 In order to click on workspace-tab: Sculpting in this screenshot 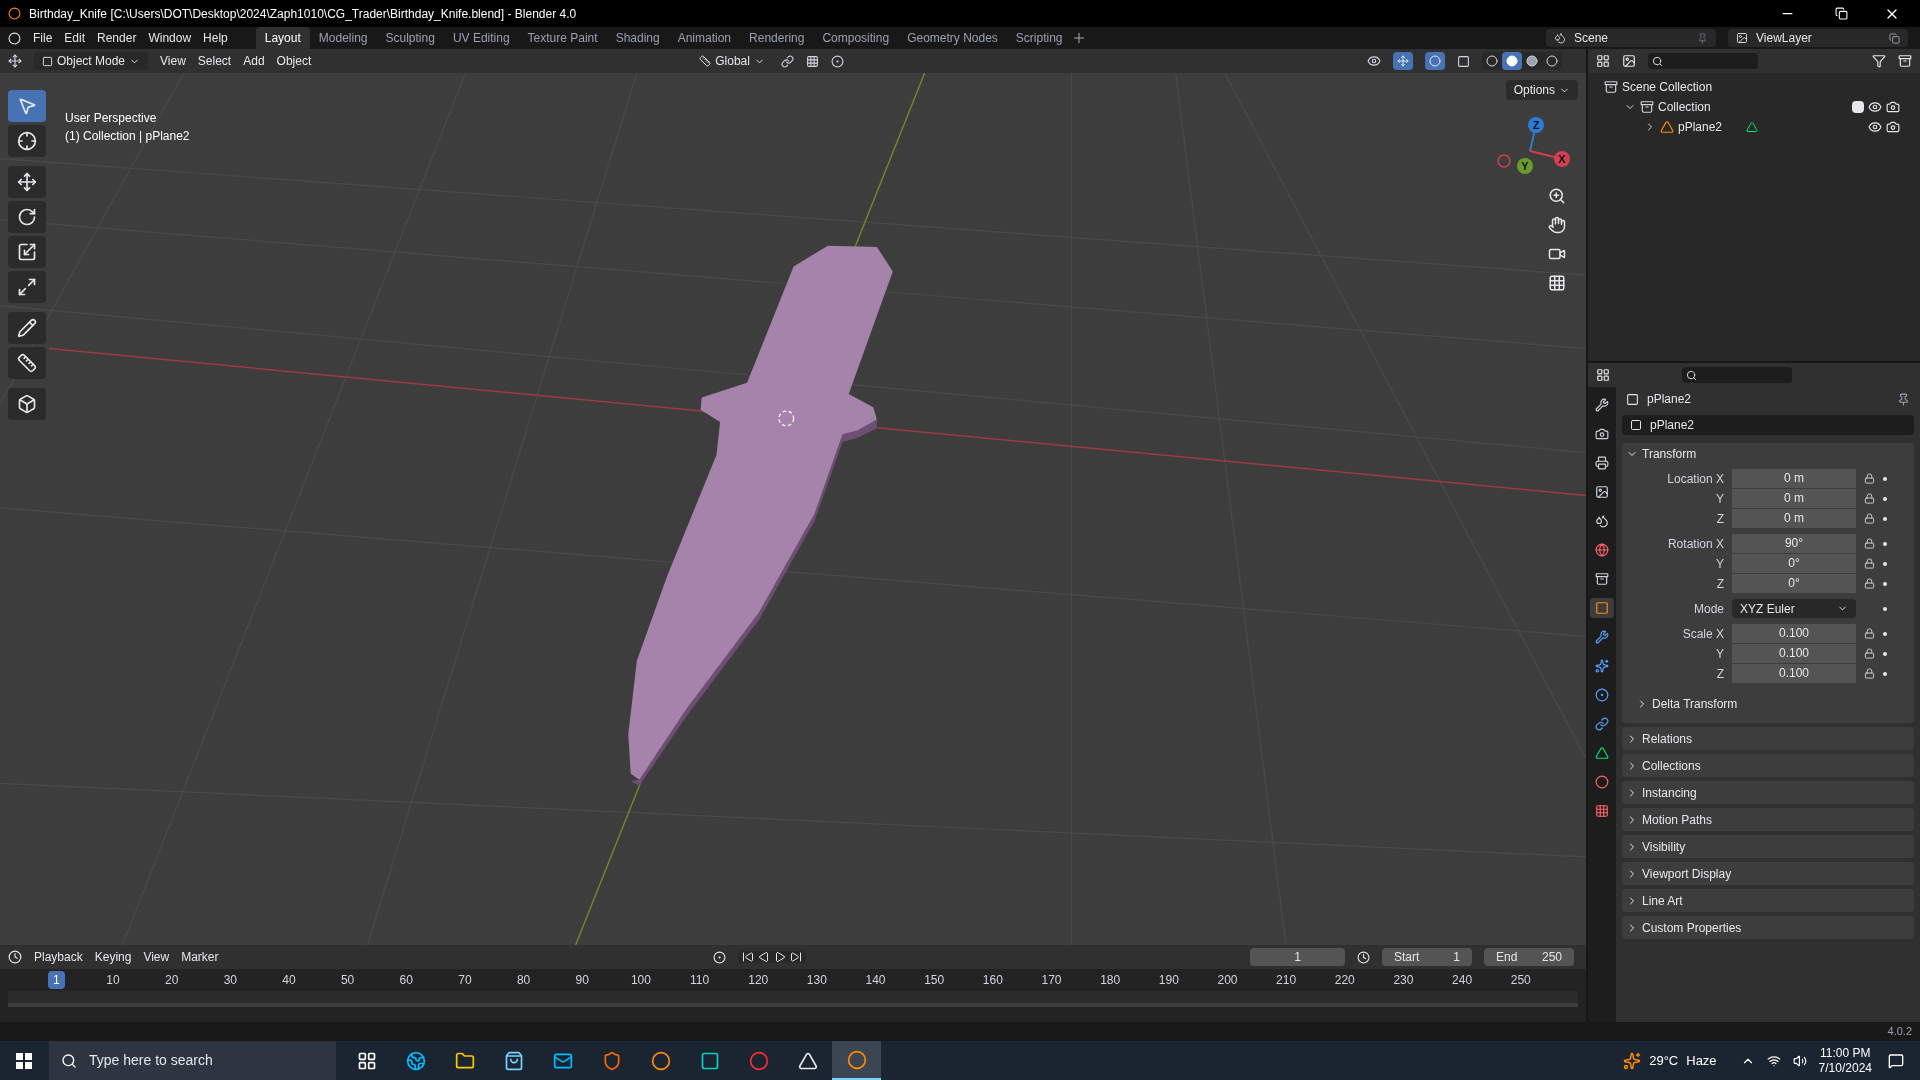, I will do `click(410, 38)`.